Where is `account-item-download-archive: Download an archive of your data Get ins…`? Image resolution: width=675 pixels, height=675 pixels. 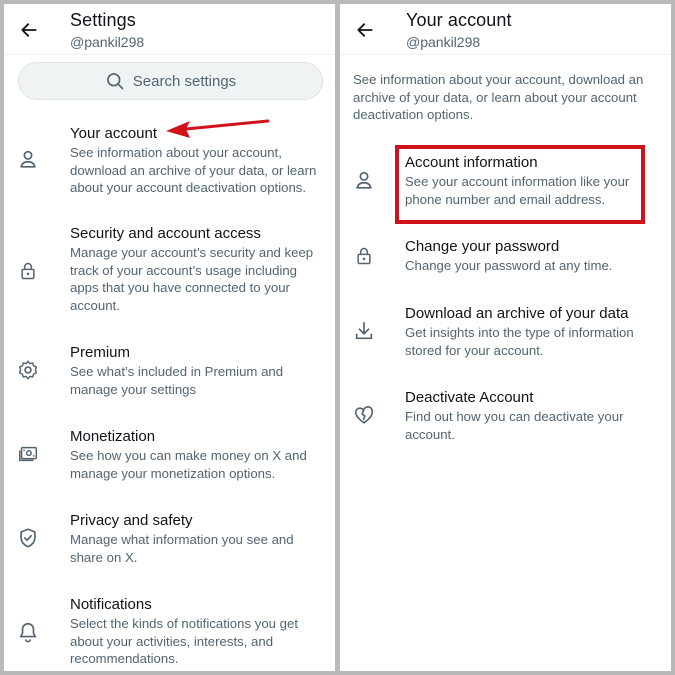
account-item-download-archive: Download an archive of your data Get ins… is located at coordinates (505, 334).